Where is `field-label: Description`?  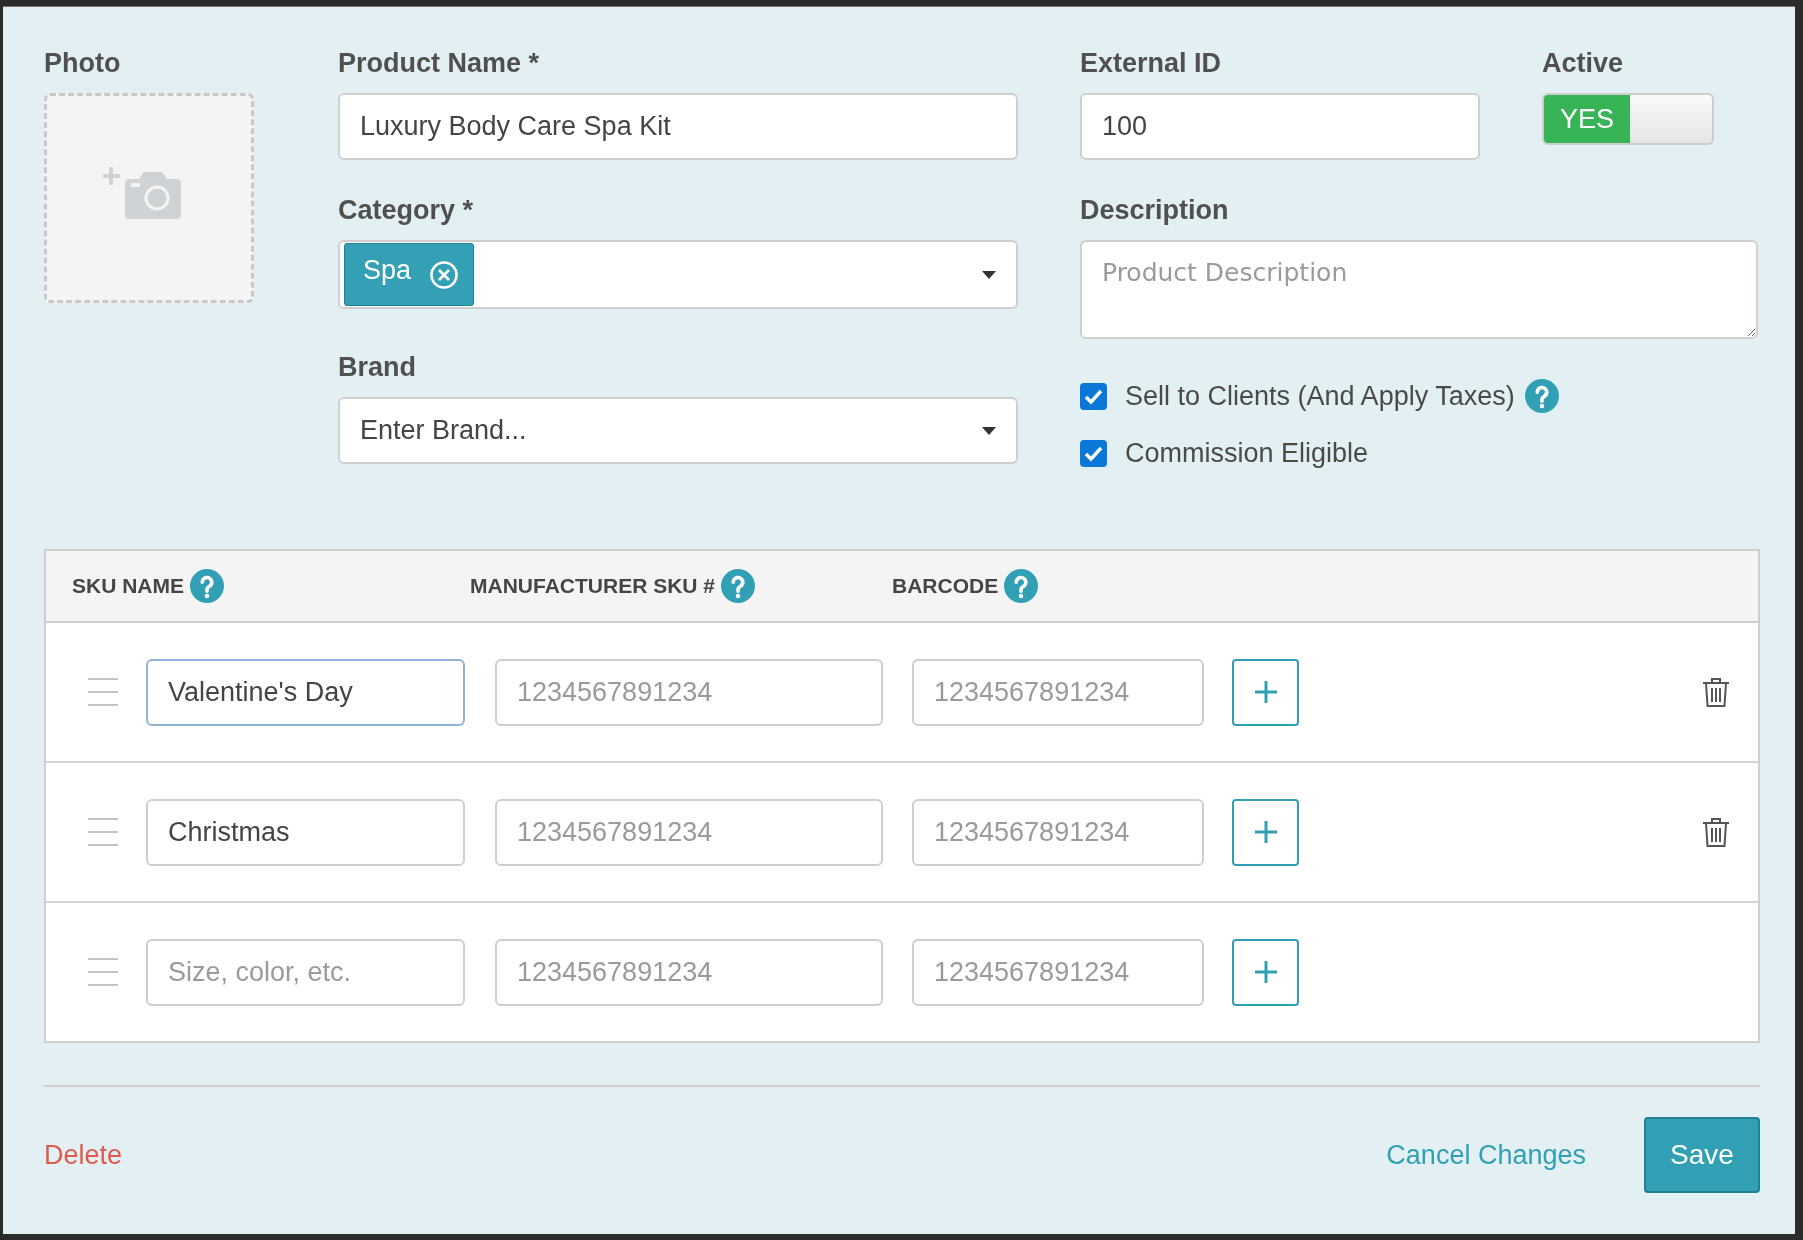 field-label: Description is located at coordinates (1155, 210).